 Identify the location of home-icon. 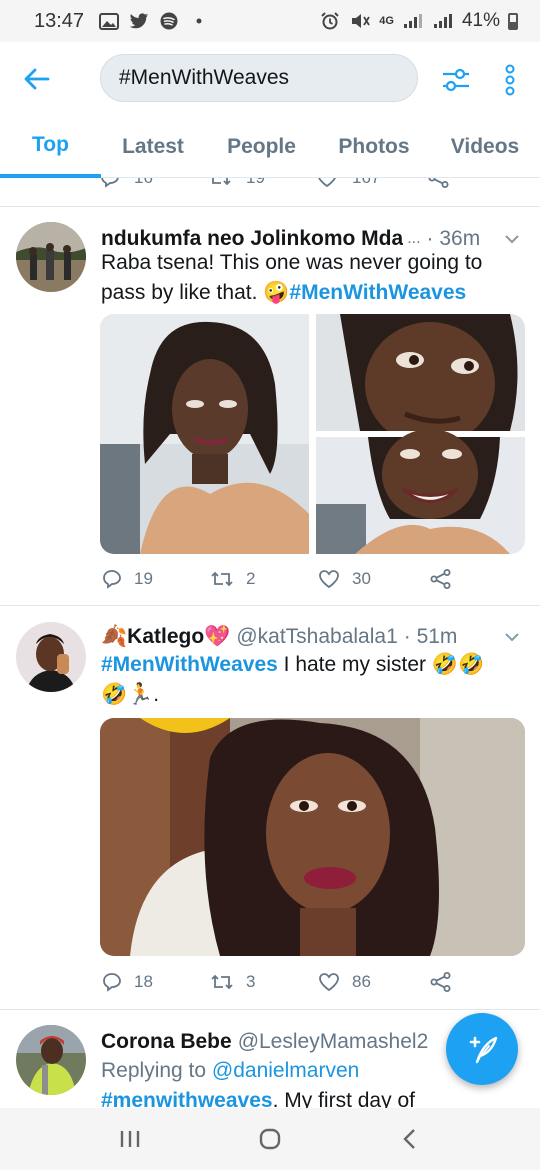
(270, 1139).